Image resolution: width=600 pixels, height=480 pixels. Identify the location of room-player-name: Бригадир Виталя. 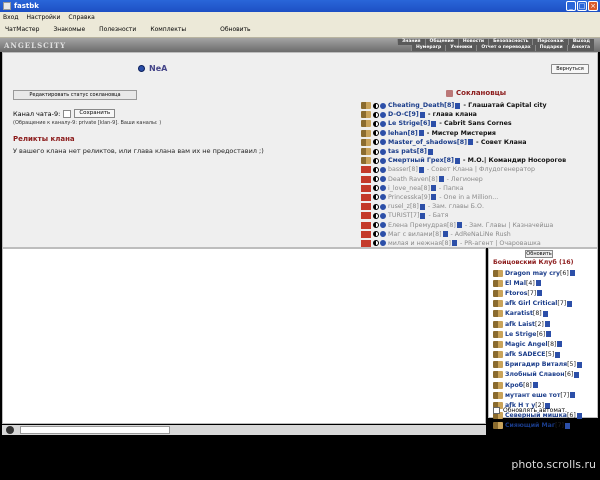
(536, 364).